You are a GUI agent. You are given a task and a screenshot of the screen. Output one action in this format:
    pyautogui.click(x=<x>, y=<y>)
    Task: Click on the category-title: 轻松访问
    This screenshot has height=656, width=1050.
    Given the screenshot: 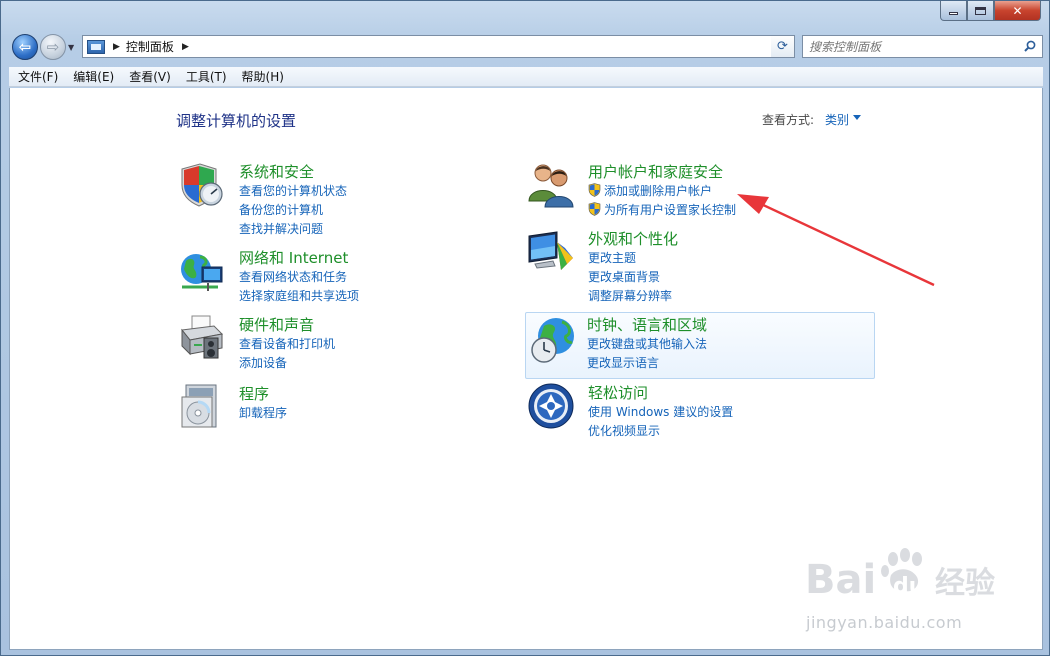 What is the action you would take?
    pyautogui.click(x=618, y=392)
    